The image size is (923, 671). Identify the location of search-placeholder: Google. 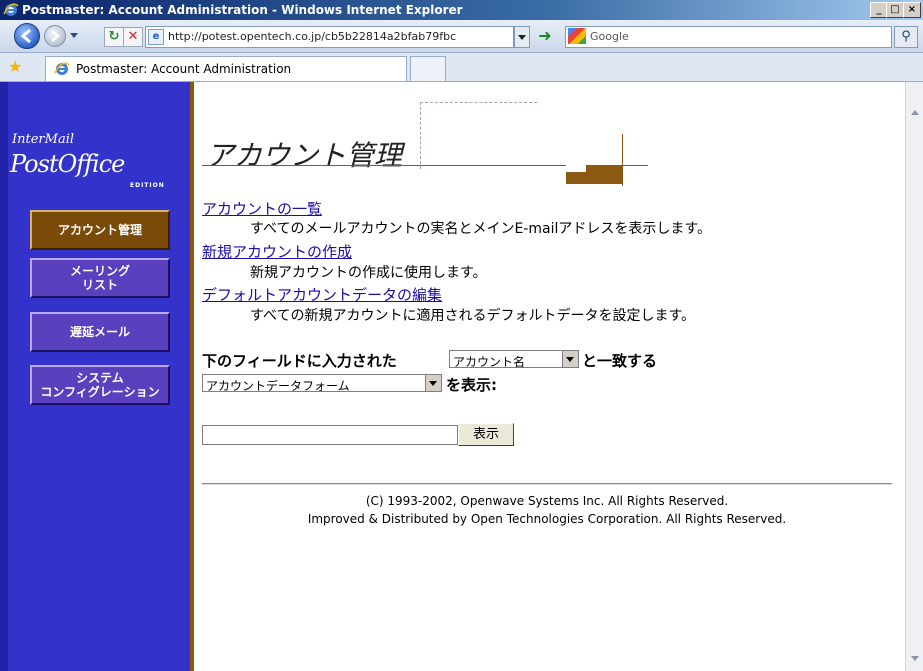
(609, 36).